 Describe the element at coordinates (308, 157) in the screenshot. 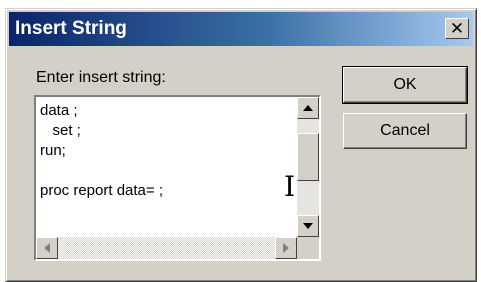

I see `vertical-scroll-thumb` at that location.